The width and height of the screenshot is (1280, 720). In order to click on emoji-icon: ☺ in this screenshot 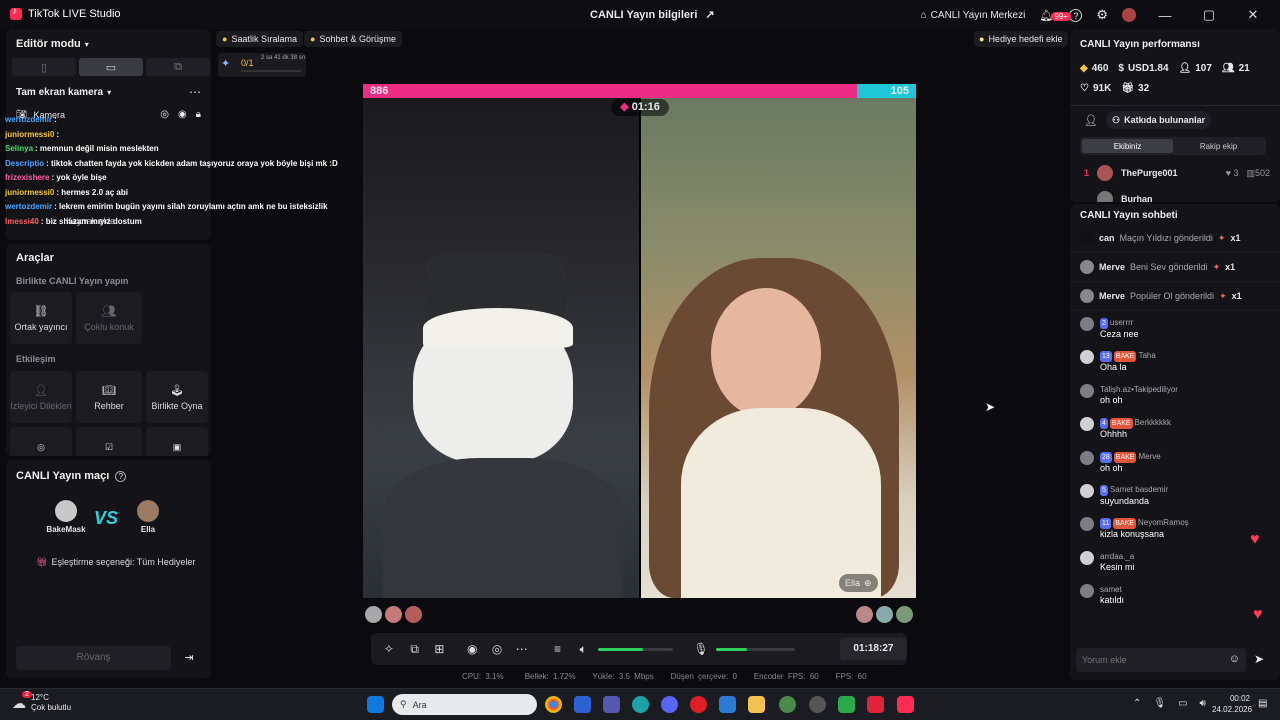, I will do `click(1234, 659)`.